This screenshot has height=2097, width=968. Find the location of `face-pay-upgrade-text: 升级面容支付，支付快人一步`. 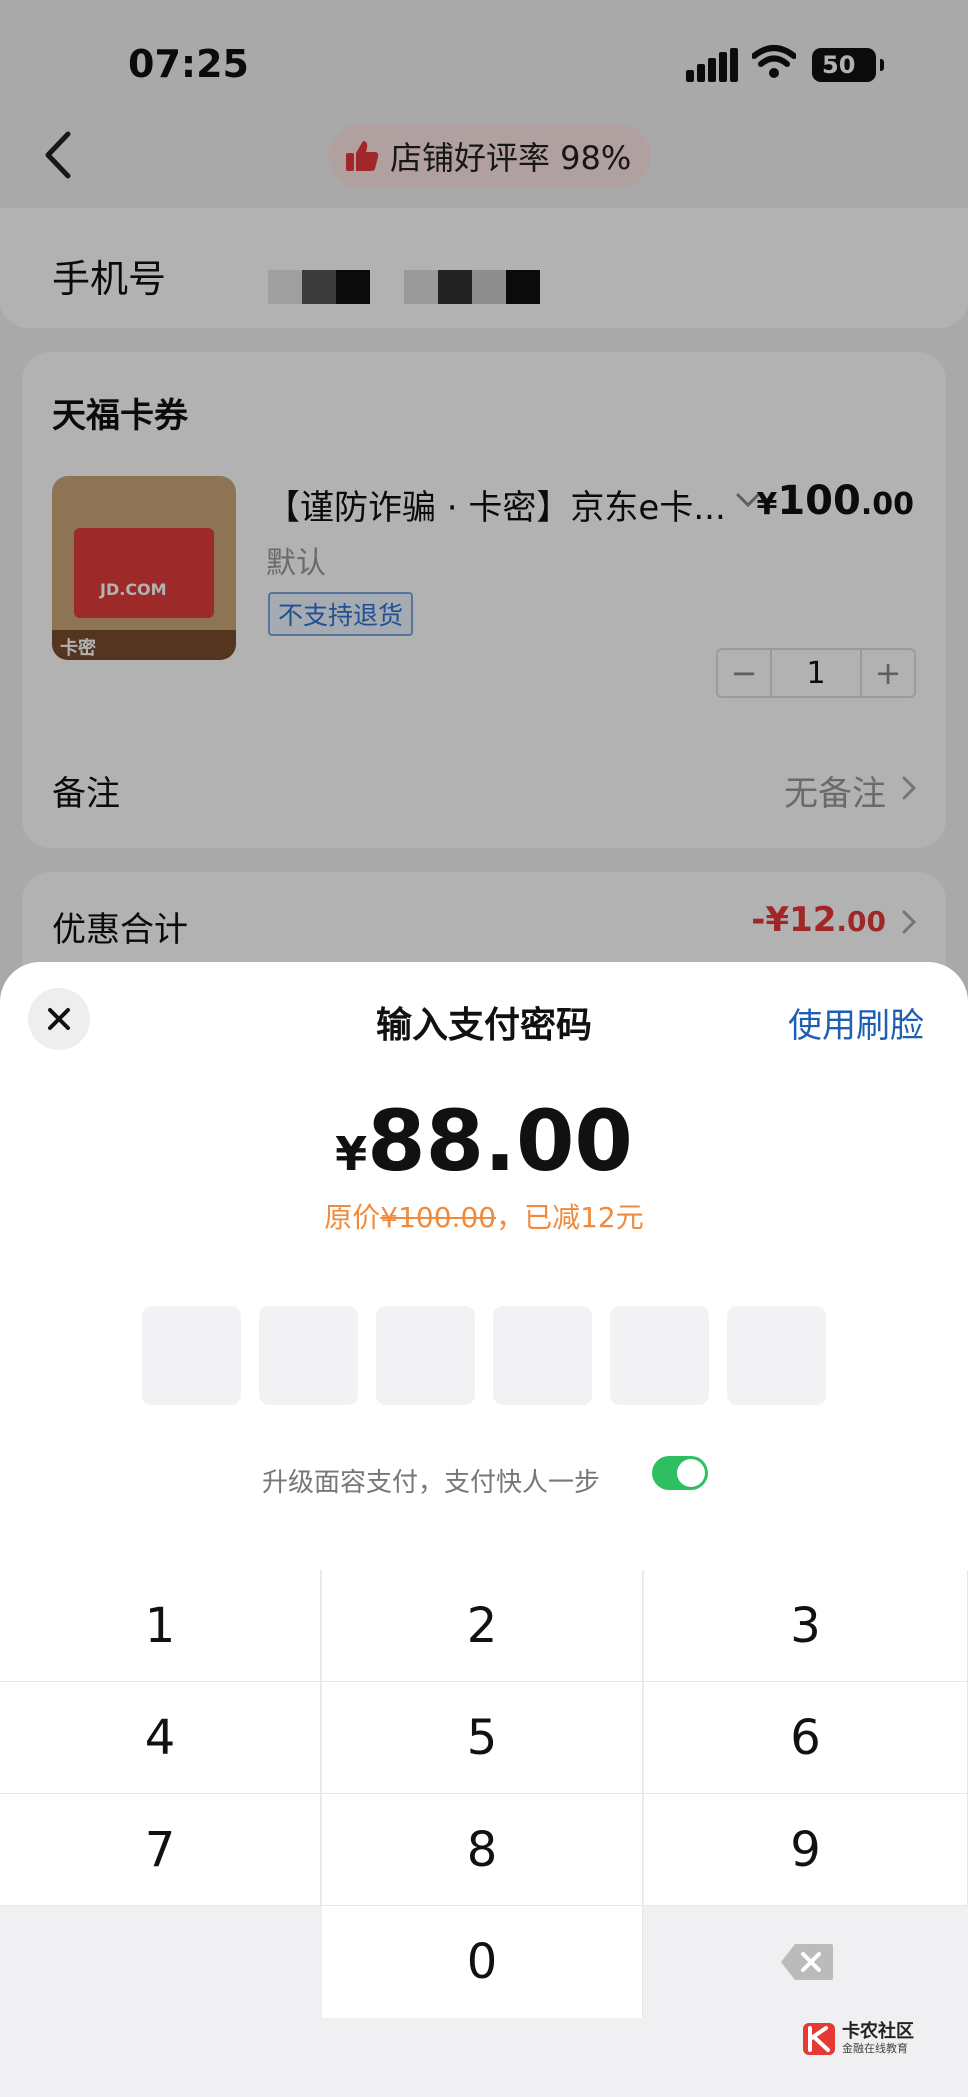

face-pay-upgrade-text: 升级面容支付，支付快人一步 is located at coordinates (431, 1483).